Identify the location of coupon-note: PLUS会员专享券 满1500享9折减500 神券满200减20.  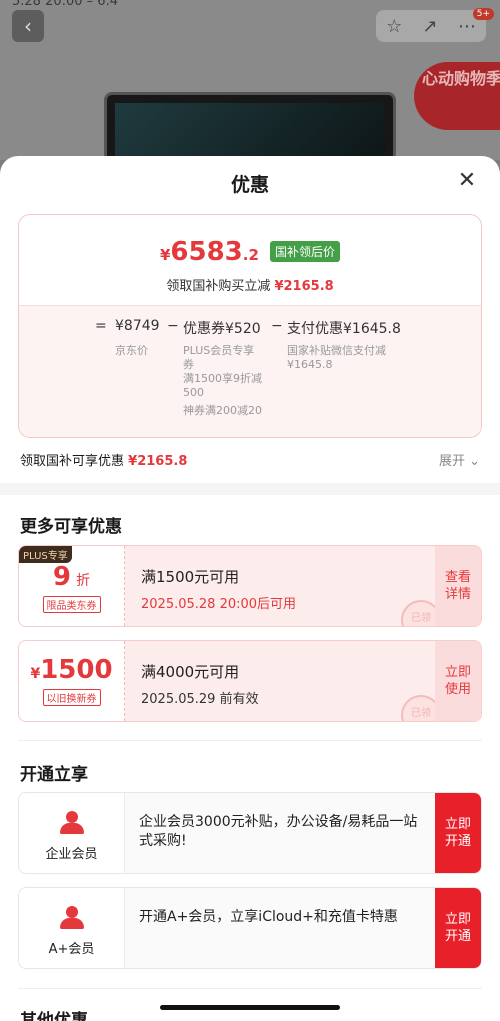
(222, 380).